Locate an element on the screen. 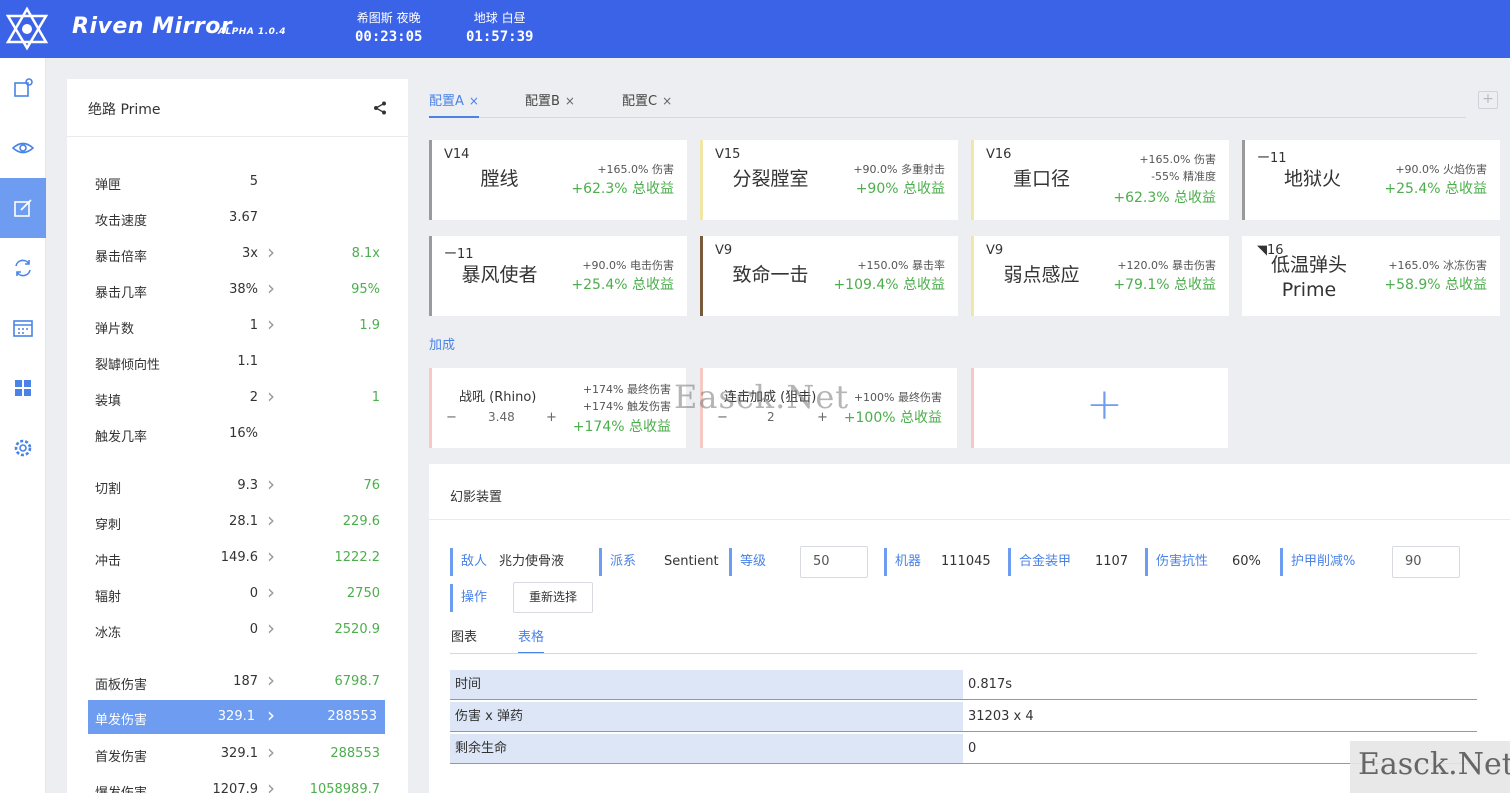 The image size is (1510, 793). add-buff-button: + is located at coordinates (1099, 408).